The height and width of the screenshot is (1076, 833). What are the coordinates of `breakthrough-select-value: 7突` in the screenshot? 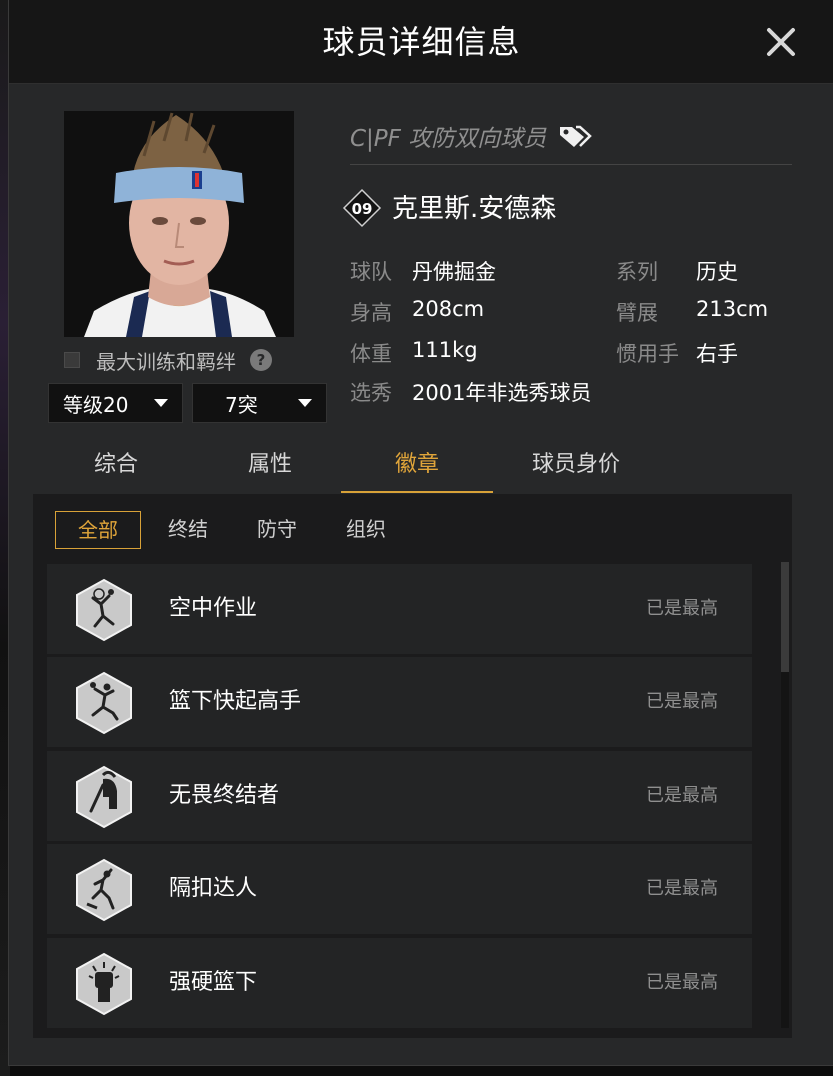 It's located at (241, 404).